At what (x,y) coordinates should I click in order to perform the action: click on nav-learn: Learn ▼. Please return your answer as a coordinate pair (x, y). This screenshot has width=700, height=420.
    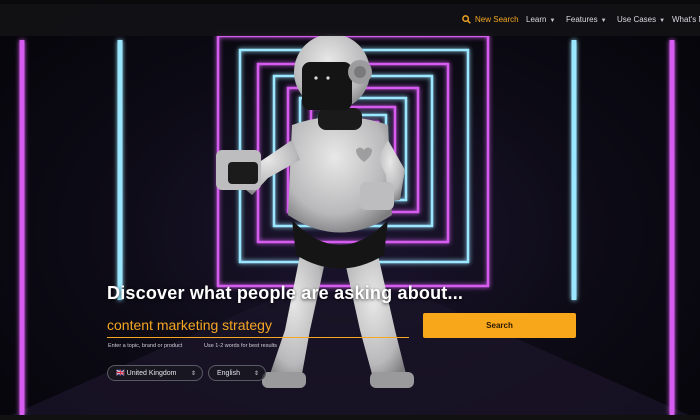
    Looking at the image, I should click on (540, 20).